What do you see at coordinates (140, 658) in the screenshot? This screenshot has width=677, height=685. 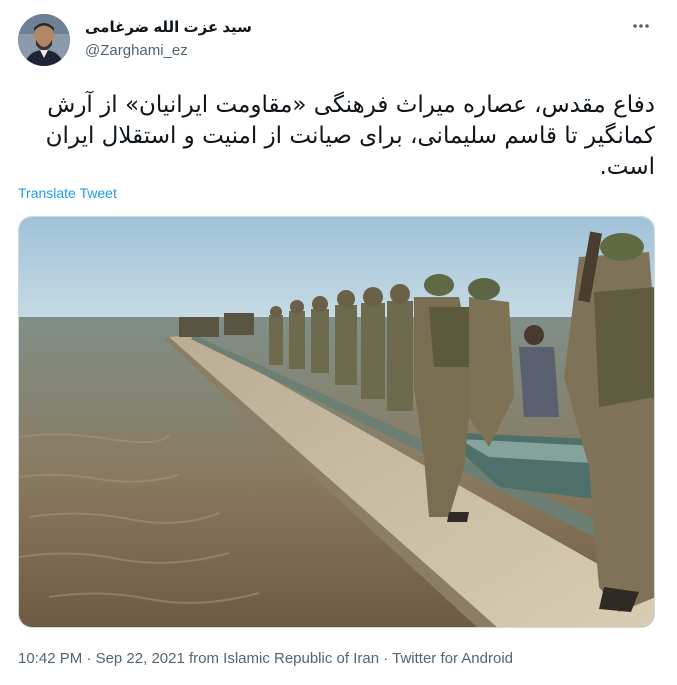 I see `tweet-date: Sep 22, 2021` at bounding box center [140, 658].